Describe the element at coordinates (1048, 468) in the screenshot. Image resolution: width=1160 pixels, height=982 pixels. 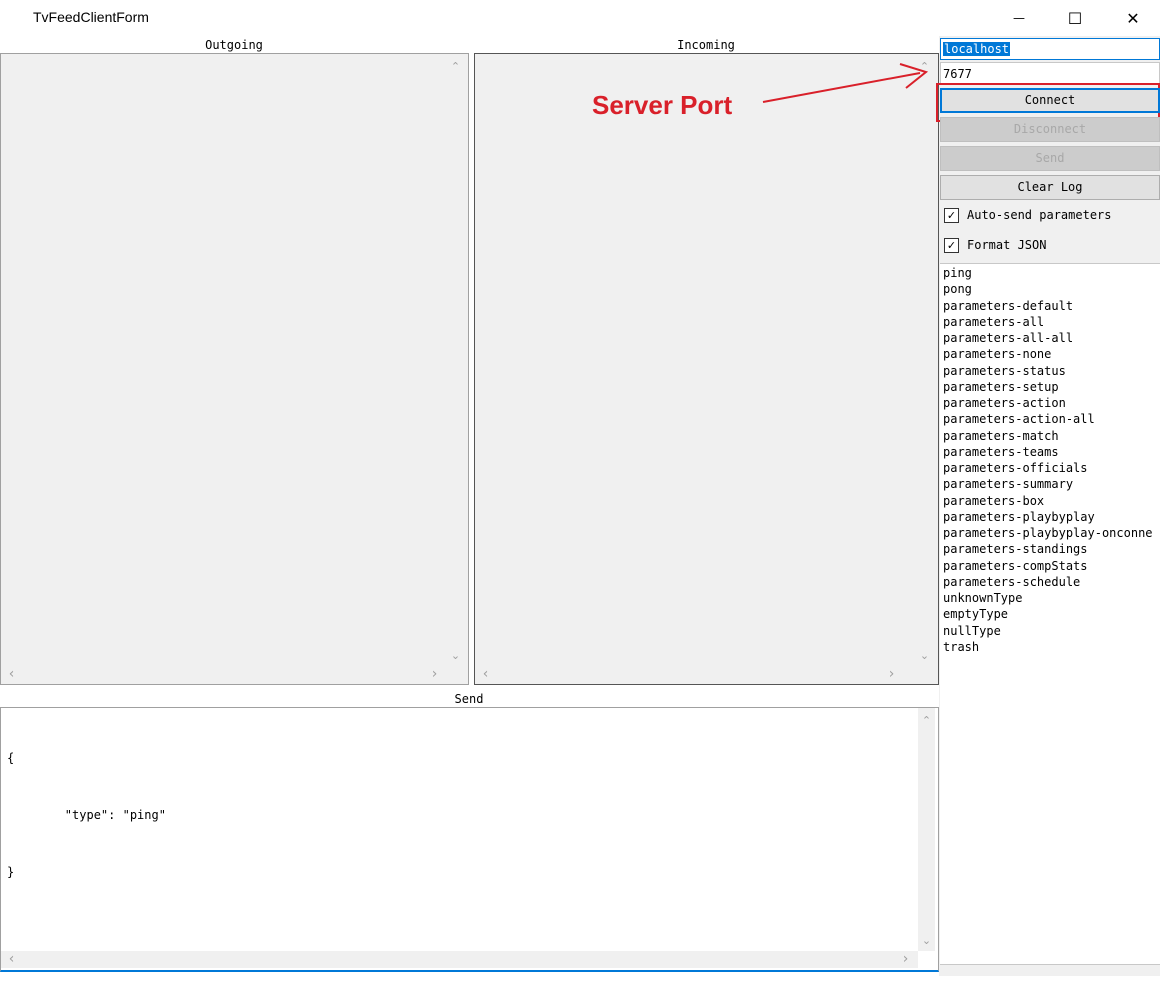
I see `list-item: parameters-officials` at that location.